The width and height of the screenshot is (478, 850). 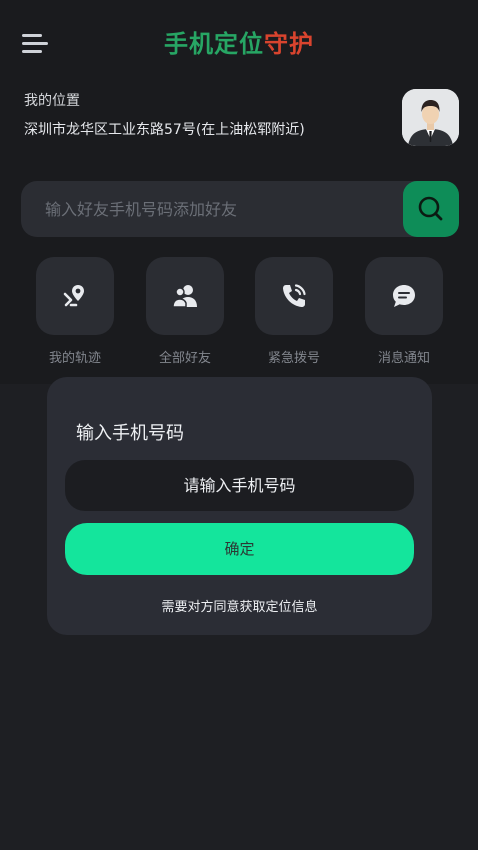 What do you see at coordinates (239, 549) in the screenshot?
I see `confirm-button: 确定` at bounding box center [239, 549].